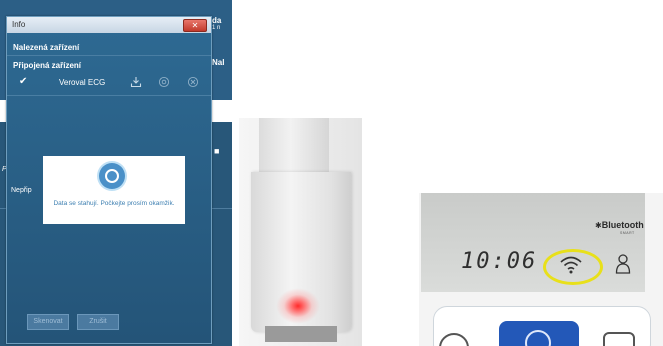 The image size is (663, 346). Describe the element at coordinates (193, 82) in the screenshot. I see `close-circle-icon` at that location.